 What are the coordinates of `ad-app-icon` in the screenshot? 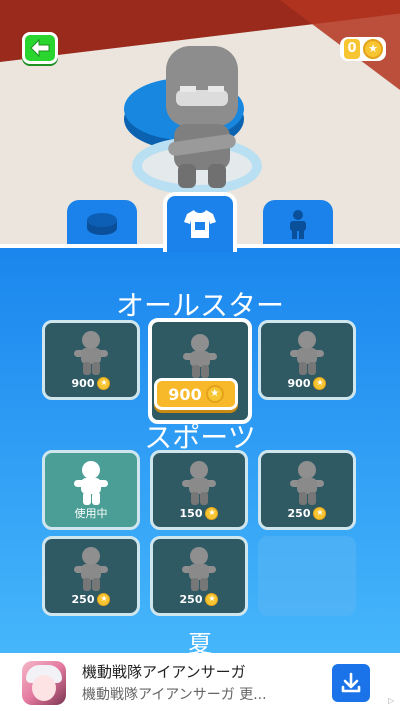 It's located at (44, 683).